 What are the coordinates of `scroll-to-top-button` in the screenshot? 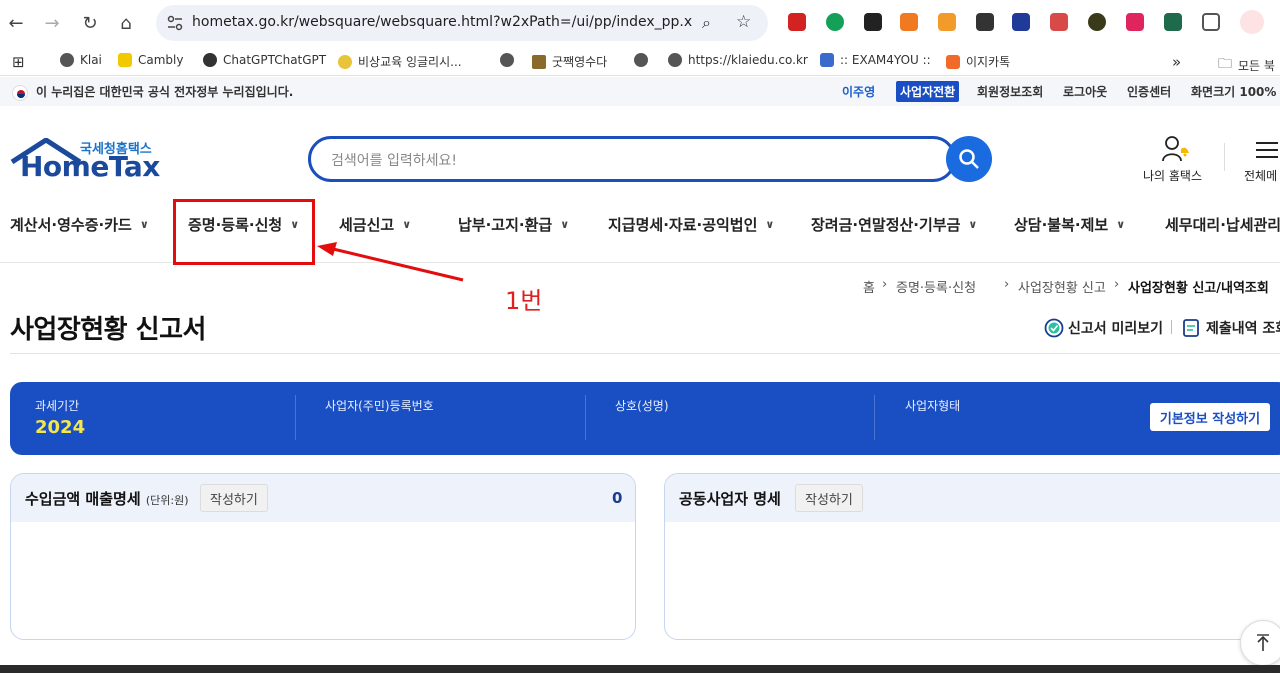 It's located at (1260, 643).